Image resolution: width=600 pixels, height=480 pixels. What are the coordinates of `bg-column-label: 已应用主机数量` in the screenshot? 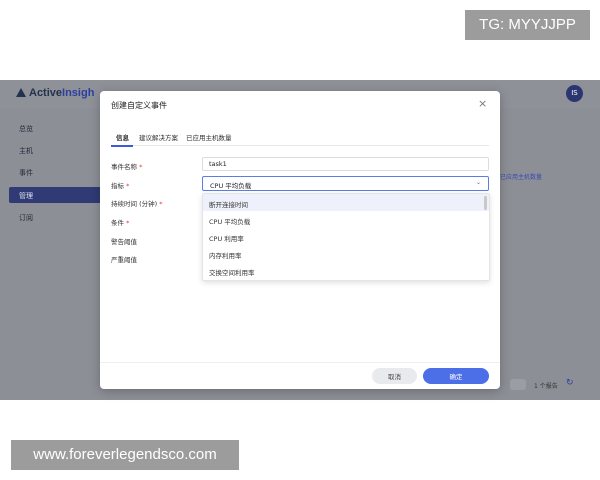 It's located at (521, 177).